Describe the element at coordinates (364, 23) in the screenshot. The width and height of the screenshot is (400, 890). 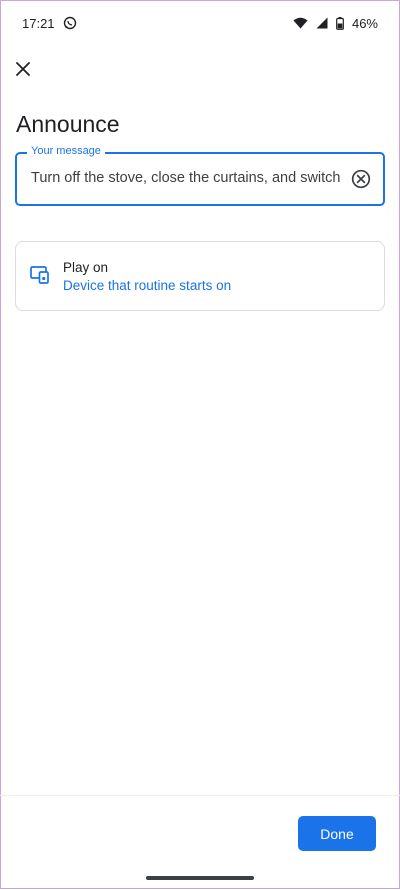
I see `battery-percent: 46%` at that location.